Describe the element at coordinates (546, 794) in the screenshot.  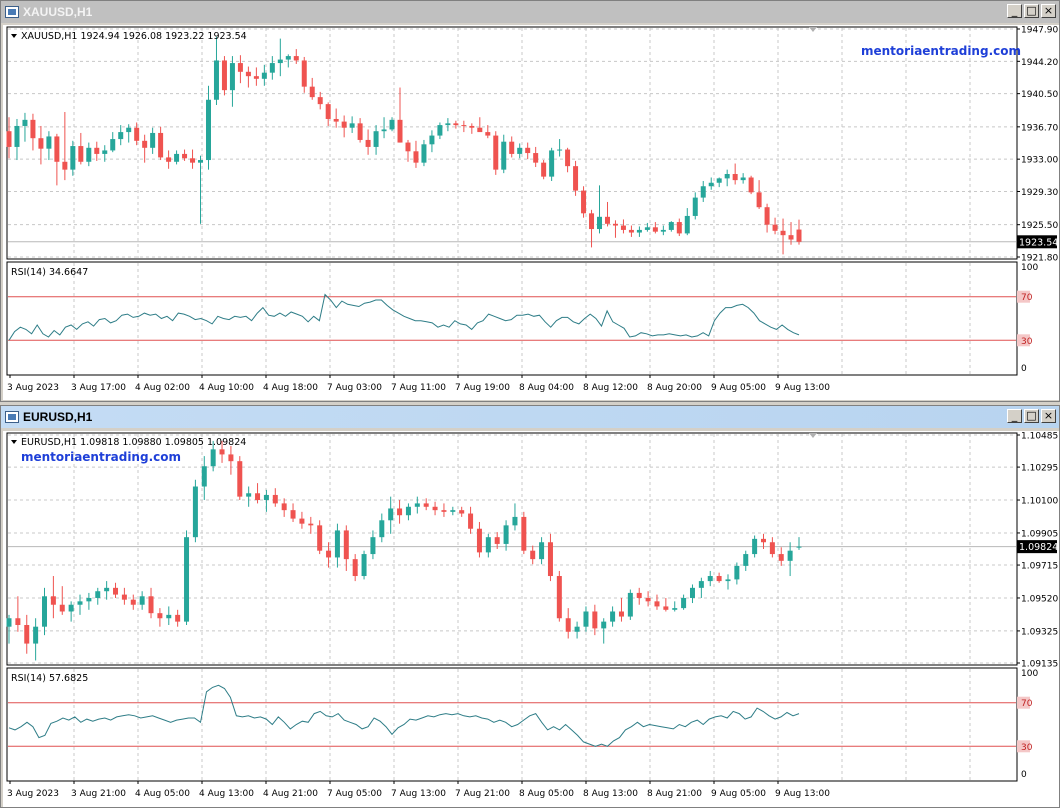
I see `time-tick-label: 8 Aug 05:00` at that location.